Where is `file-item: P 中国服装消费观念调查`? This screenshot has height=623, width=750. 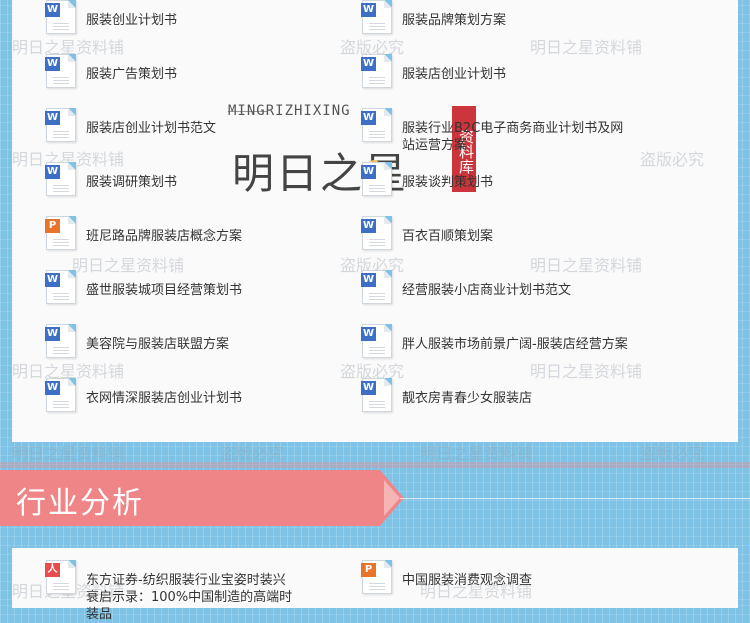
file-item: P 中国服装消费观念调查 is located at coordinates (496, 577).